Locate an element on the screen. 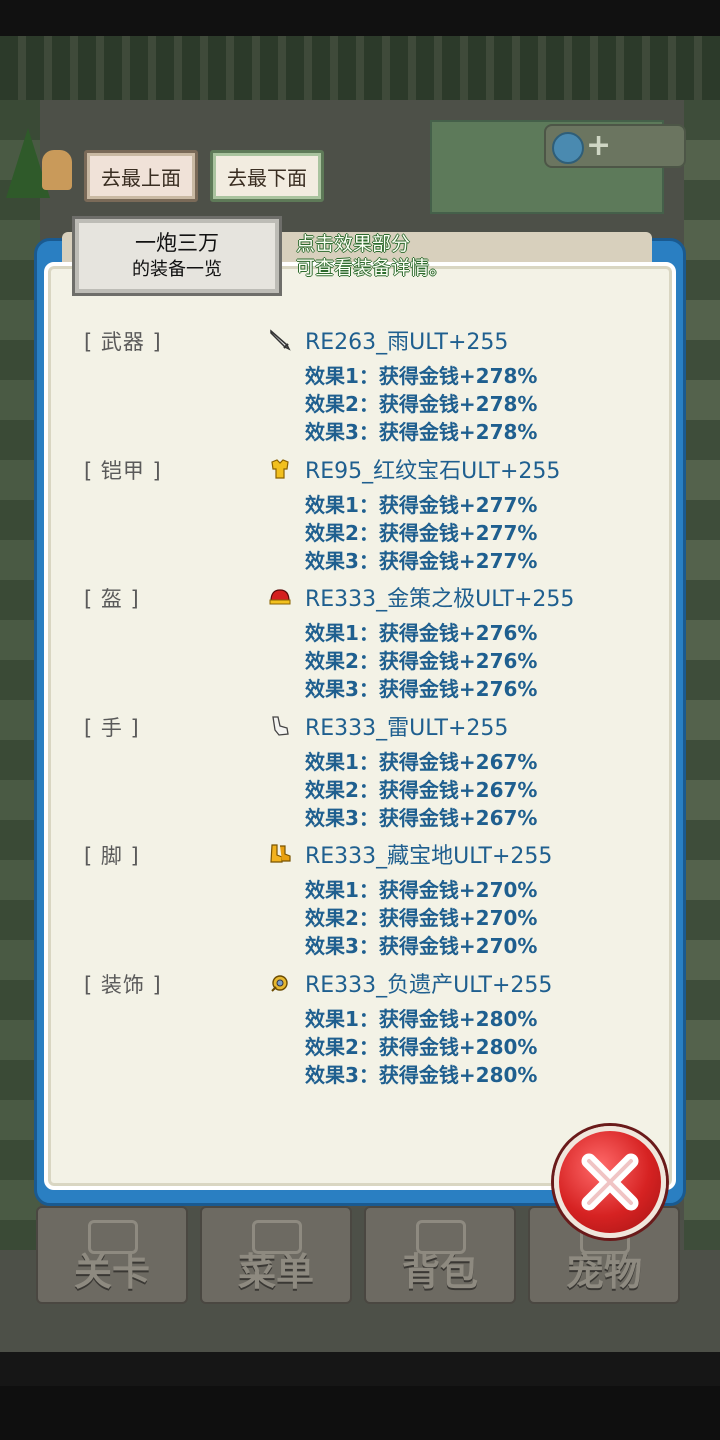 Image resolution: width=720 pixels, height=1440 pixels. effect-3: 效果3：获得金钱+267% is located at coordinates (421, 816).